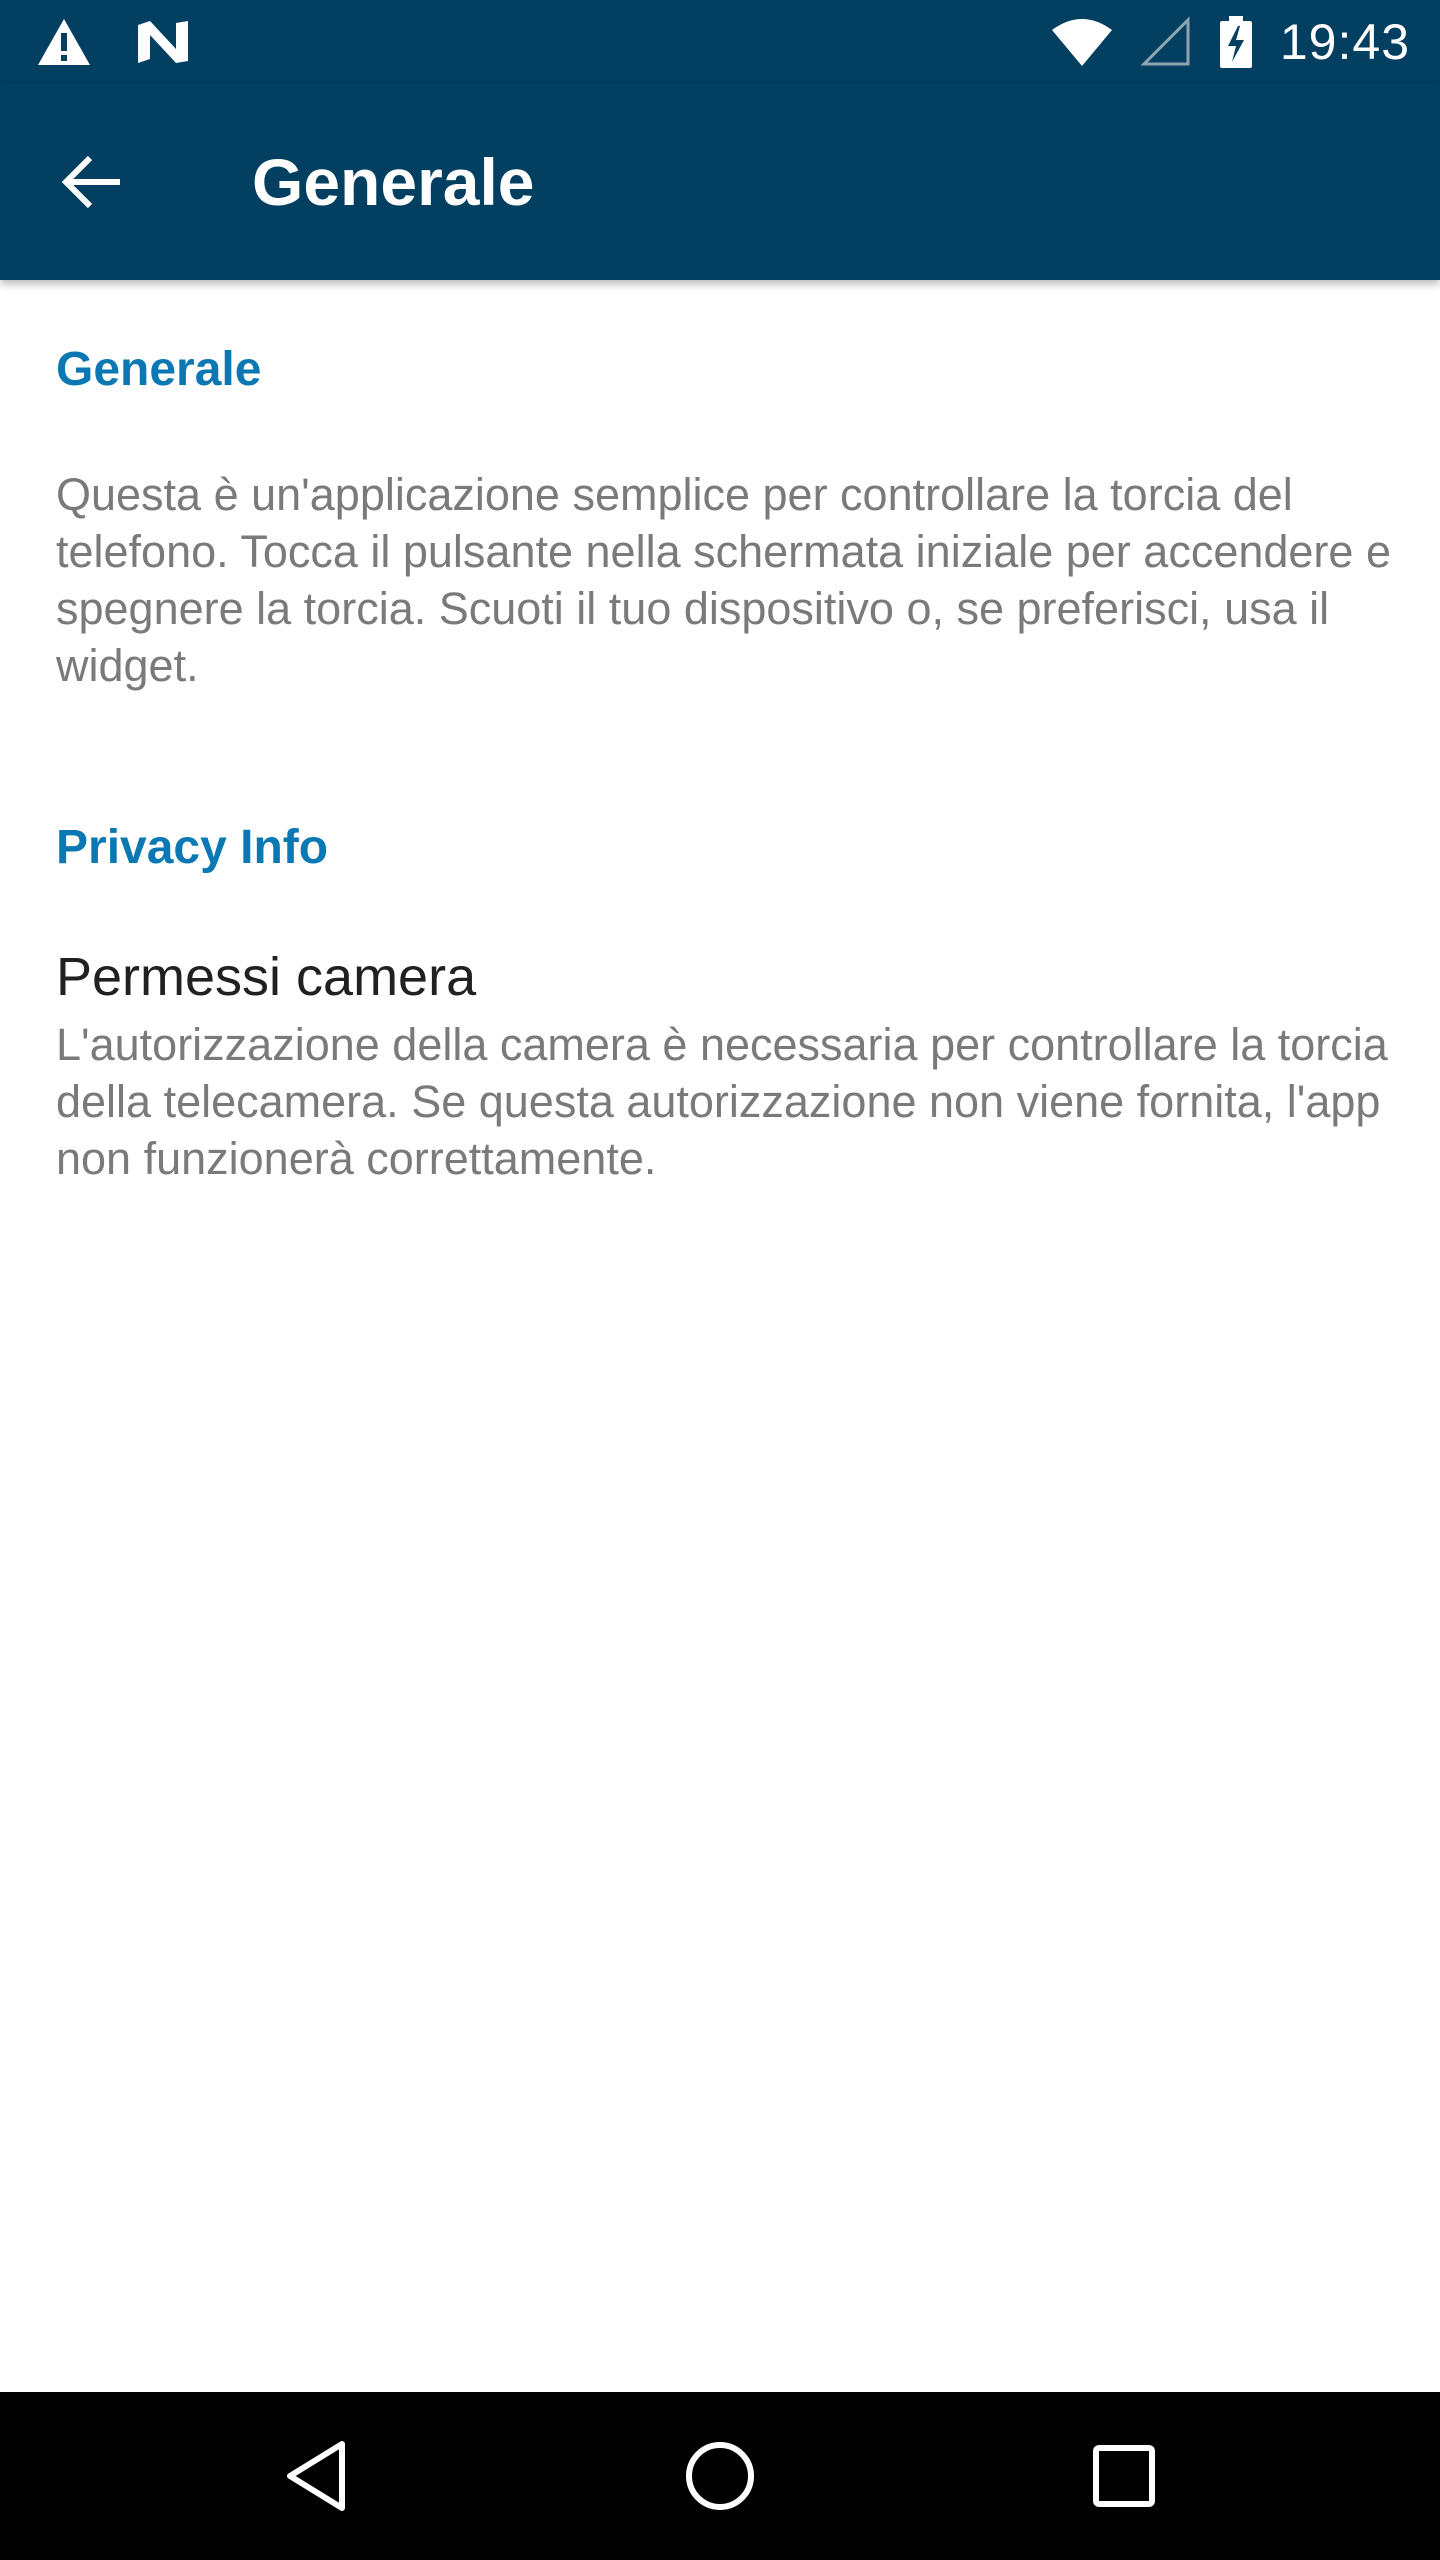  I want to click on app-bar: Generale, so click(720, 182).